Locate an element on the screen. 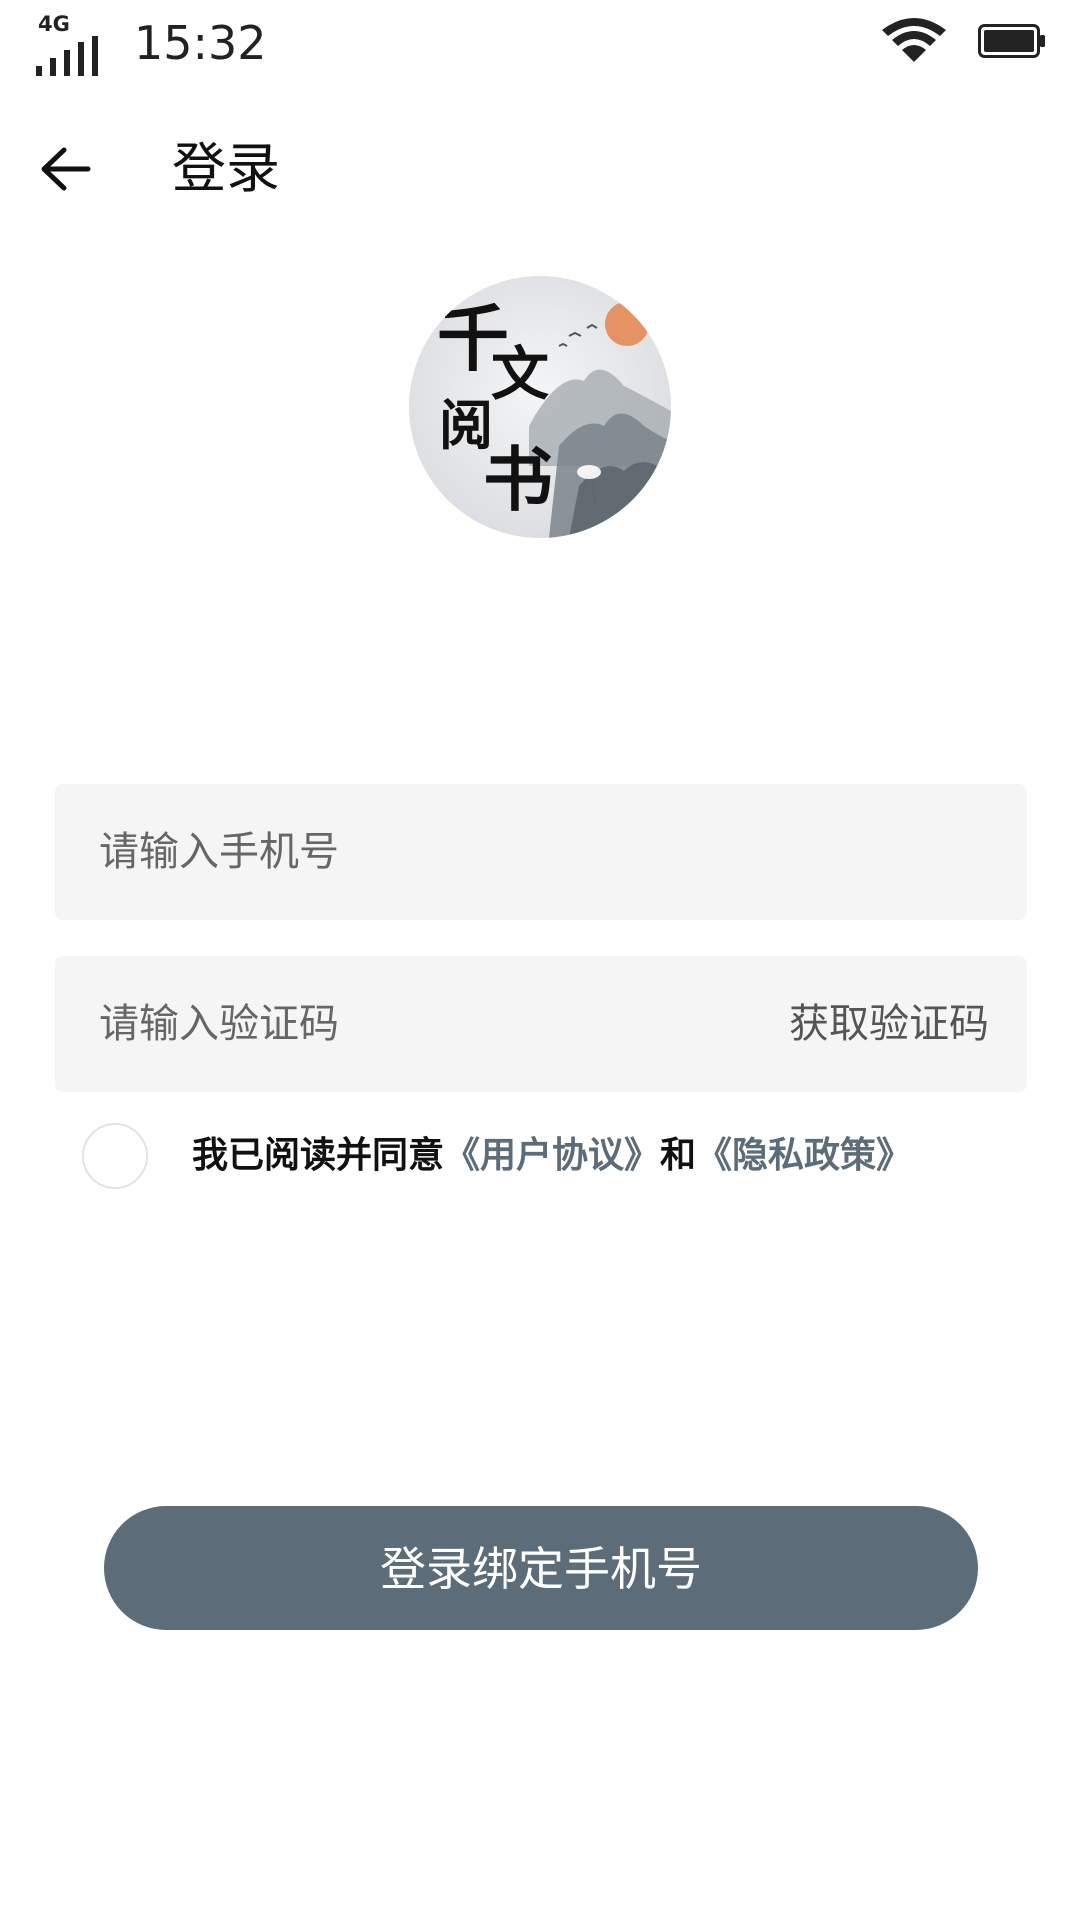 The image size is (1080, 1920). network-type: 4G is located at coordinates (54, 24).